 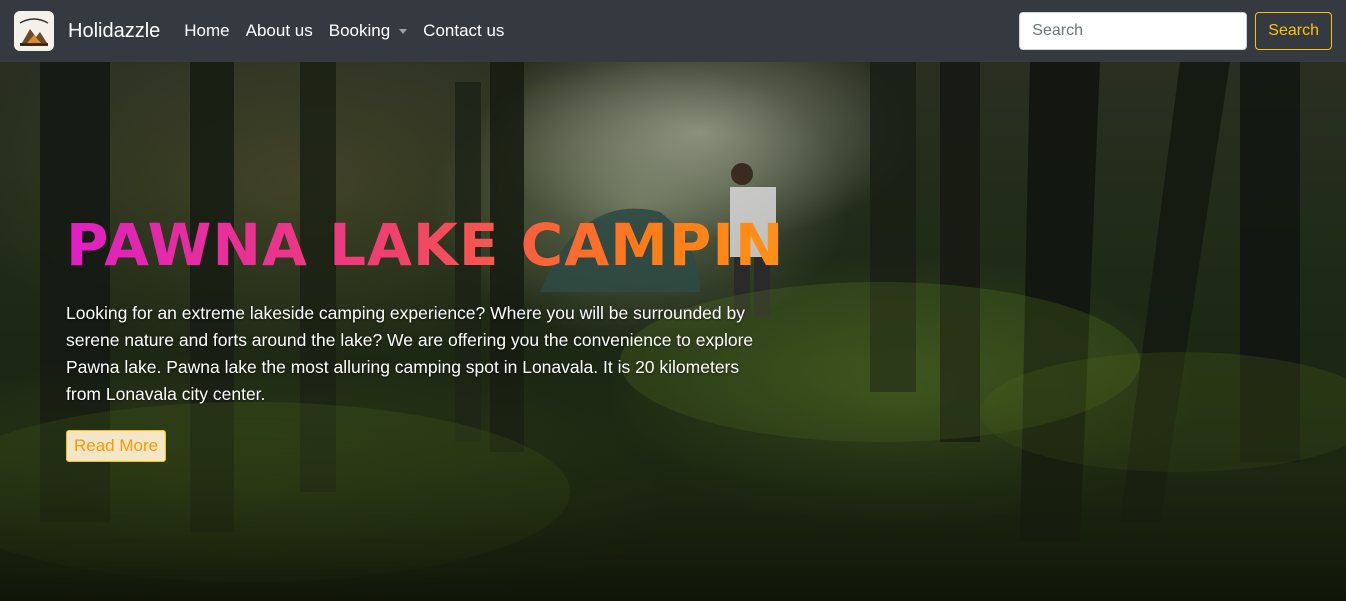 I want to click on search-form: Search, so click(x=1175, y=31).